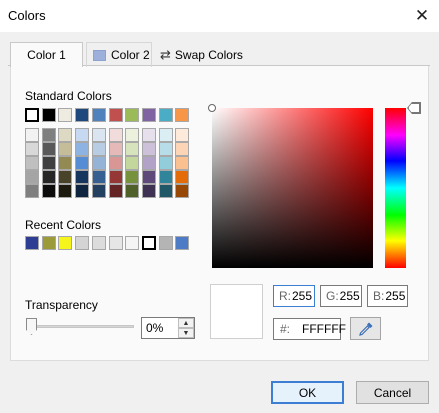 The image size is (439, 413). Describe the element at coordinates (186, 323) in the screenshot. I see `spin-up-icon: ▲` at that location.